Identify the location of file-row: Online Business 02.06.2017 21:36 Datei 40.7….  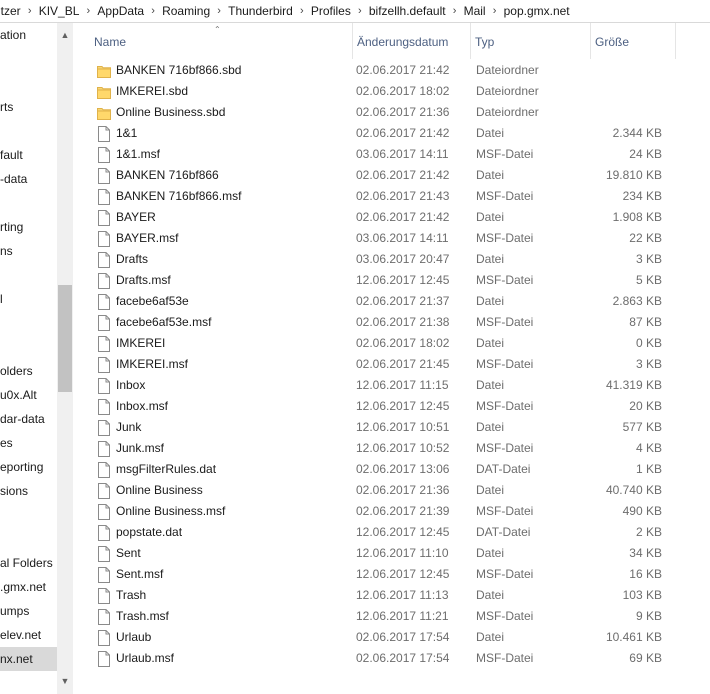
(391, 490).